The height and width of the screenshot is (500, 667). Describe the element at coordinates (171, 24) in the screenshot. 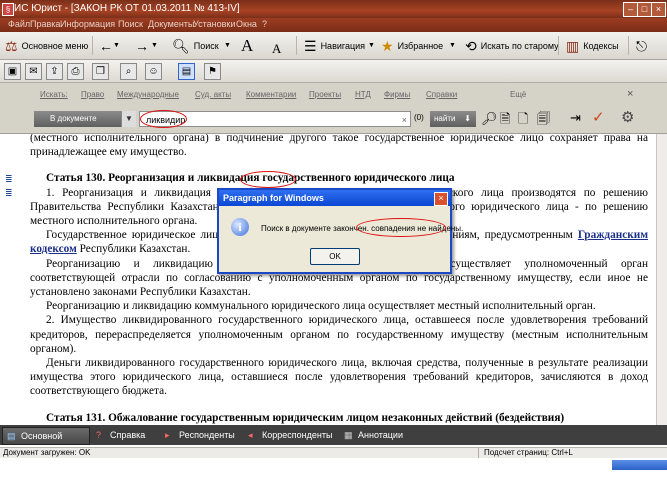

I see `menu-documents: Документы` at that location.